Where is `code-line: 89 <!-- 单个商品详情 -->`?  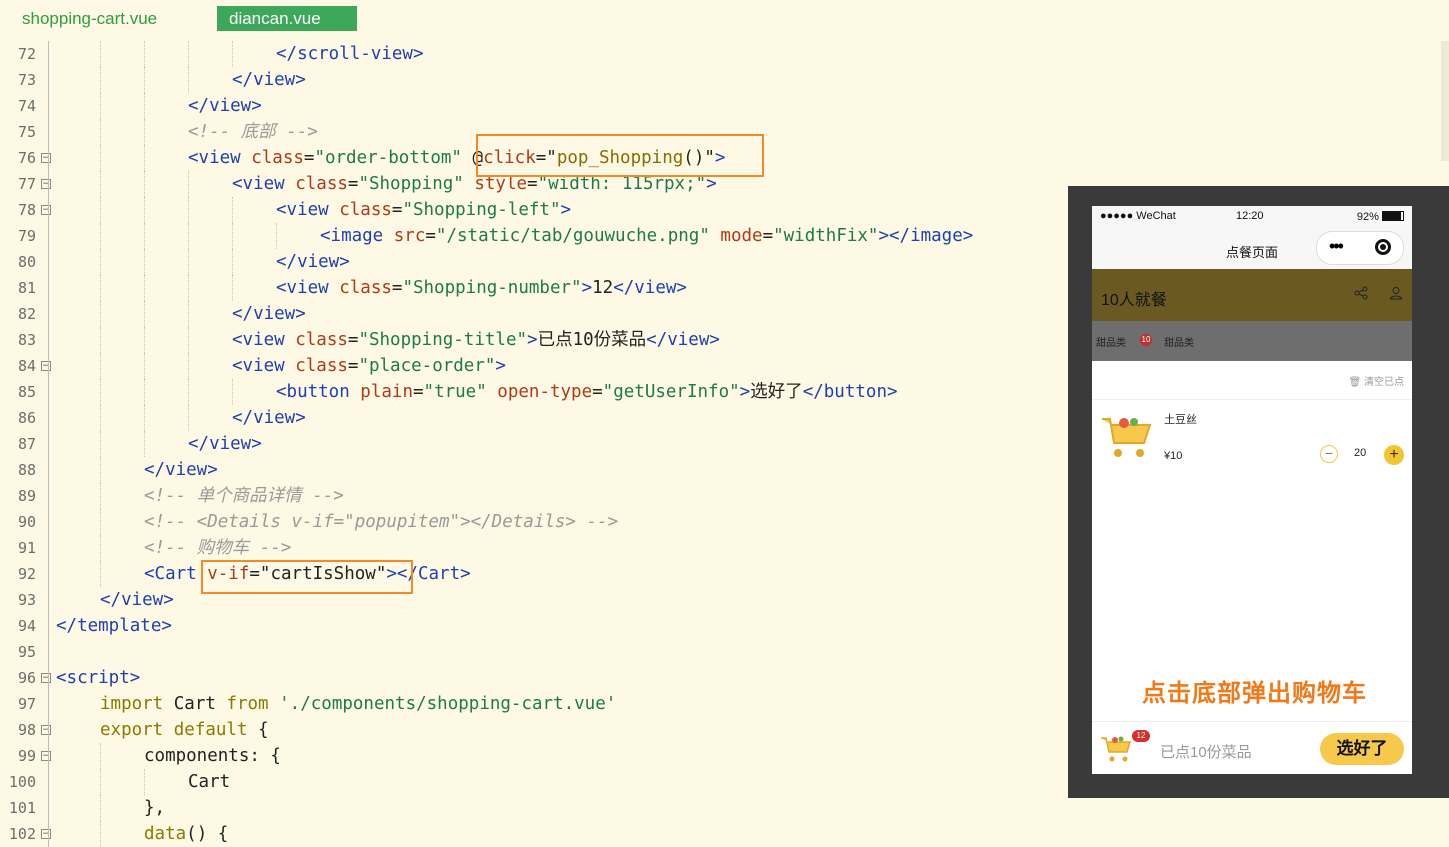
code-line: 89 <!-- 单个商品详情 --> is located at coordinates (530, 496).